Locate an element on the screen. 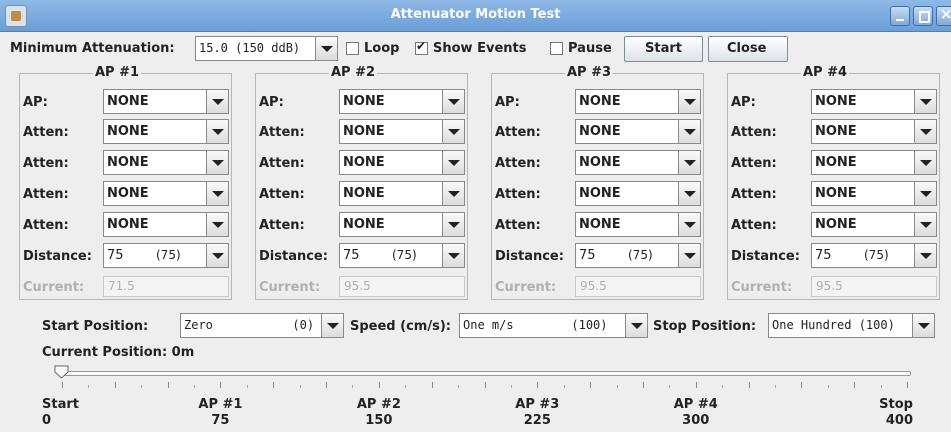 This screenshot has width=951, height=432. stop-position-combo: One Hundred (100) is located at coordinates (851, 325).